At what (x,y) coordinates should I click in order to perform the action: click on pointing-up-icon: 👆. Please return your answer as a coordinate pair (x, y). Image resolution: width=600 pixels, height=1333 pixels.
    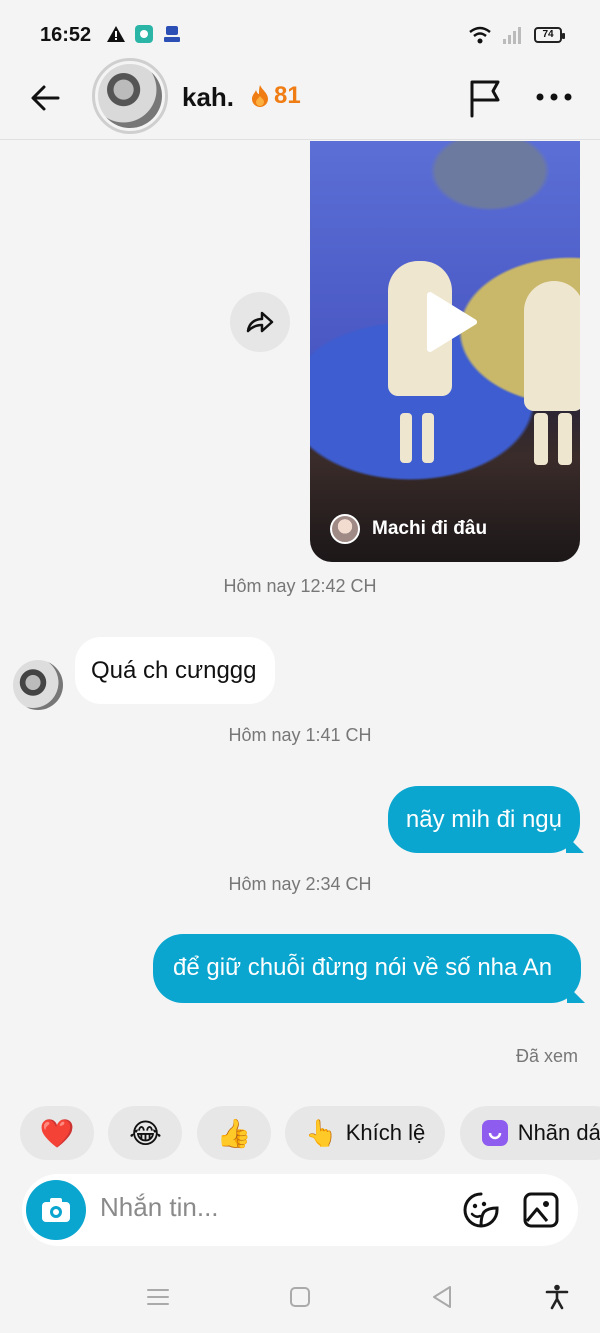
    Looking at the image, I should click on (321, 1132).